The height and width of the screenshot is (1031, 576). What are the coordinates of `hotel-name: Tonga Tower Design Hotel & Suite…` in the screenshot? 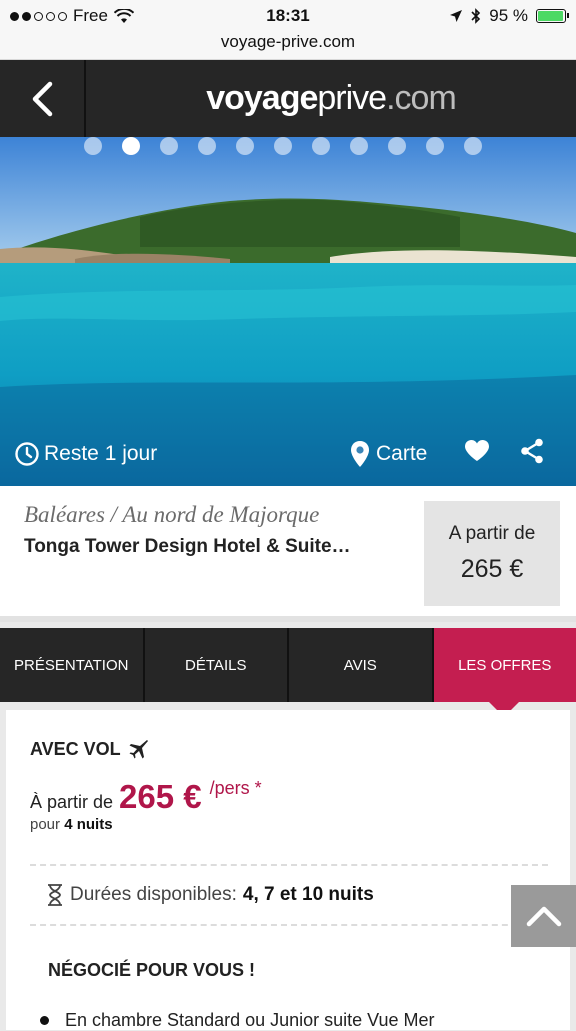 It's located at (187, 547).